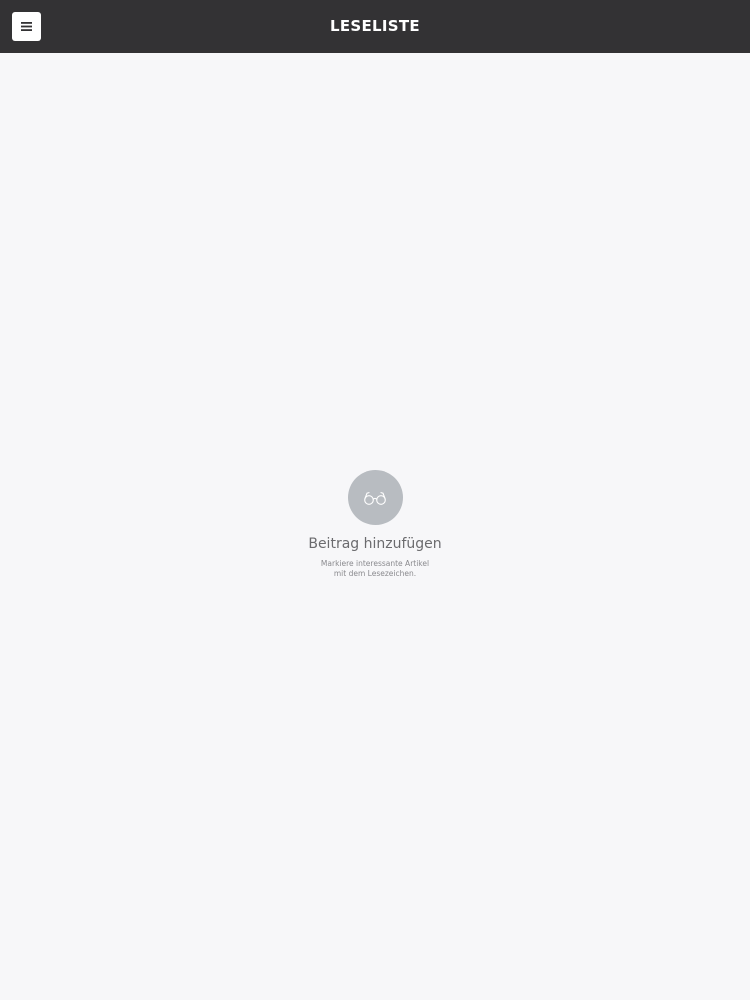 This screenshot has width=750, height=1000. What do you see at coordinates (375, 563) in the screenshot?
I see `empty-state-description-line: Markiere interessante Artikel` at bounding box center [375, 563].